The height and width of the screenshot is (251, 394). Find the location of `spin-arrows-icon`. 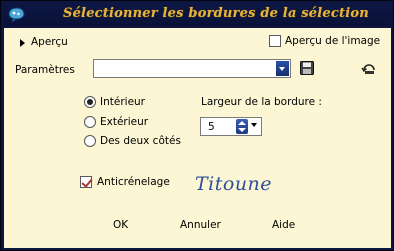

spin-arrows-icon is located at coordinates (242, 126).